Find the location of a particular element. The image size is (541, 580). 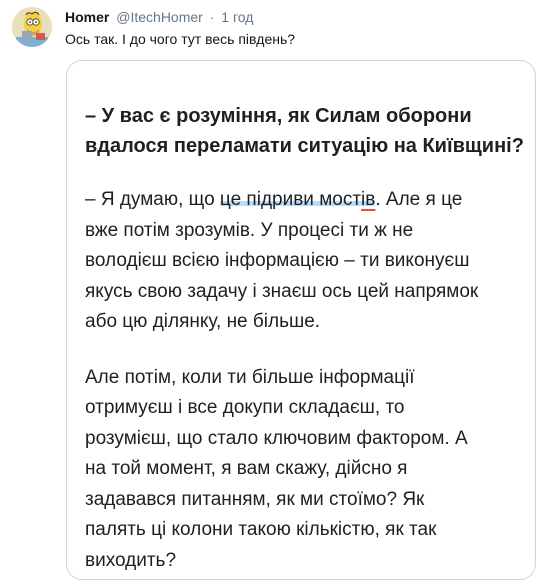

author-name: Homer is located at coordinates (87, 17).